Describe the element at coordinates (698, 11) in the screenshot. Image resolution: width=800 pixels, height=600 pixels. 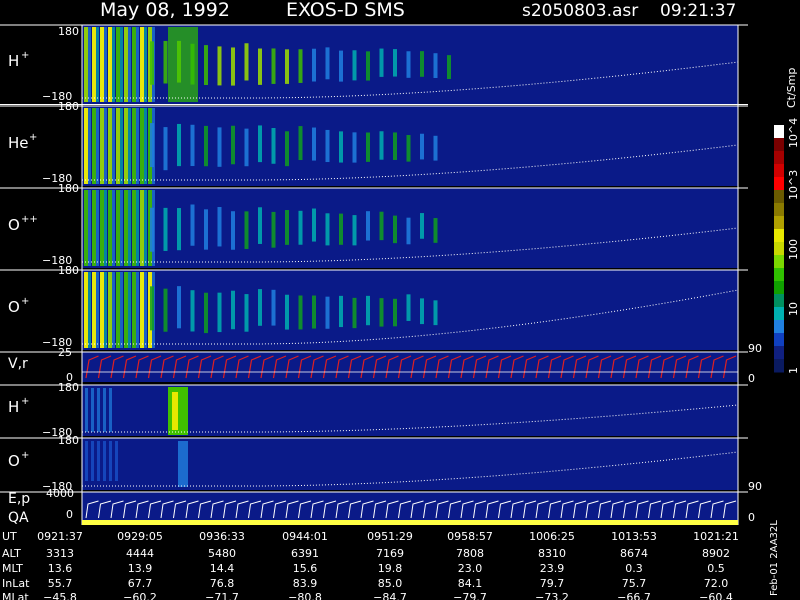
I see `header-time: 09:21:37` at that location.